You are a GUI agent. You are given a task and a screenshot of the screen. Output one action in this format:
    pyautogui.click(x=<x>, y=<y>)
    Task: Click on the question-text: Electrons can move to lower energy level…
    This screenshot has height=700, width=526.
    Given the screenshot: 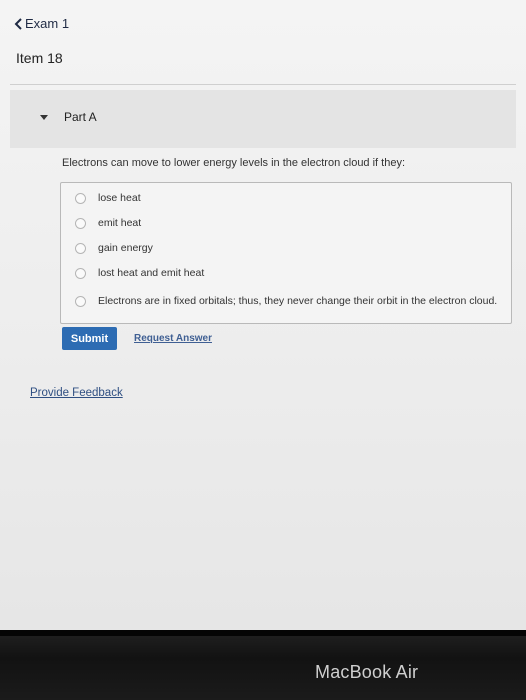 What is the action you would take?
    pyautogui.click(x=234, y=163)
    